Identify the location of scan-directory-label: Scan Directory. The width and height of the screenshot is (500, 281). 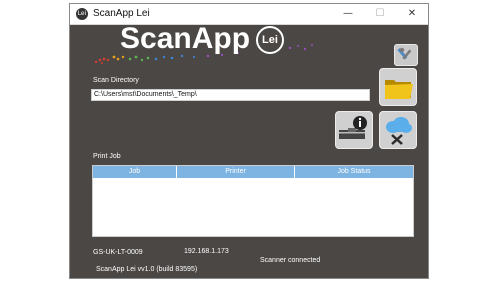
(116, 80).